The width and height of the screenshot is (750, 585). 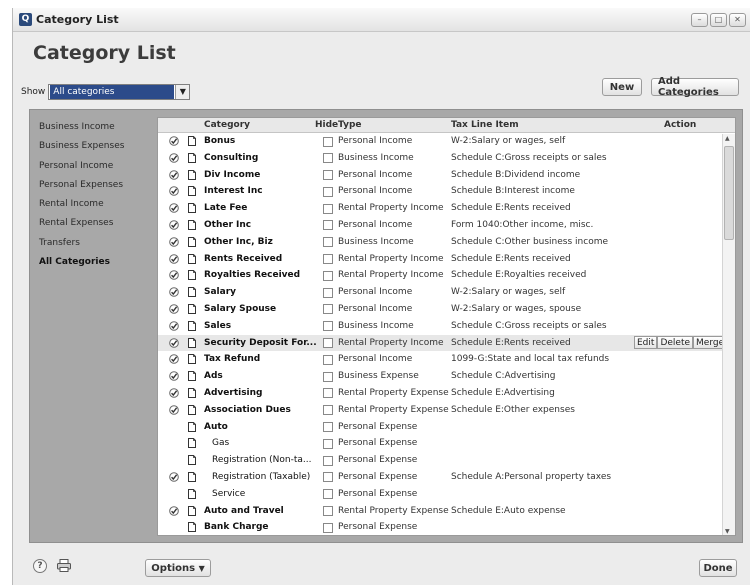 What do you see at coordinates (622, 87) in the screenshot?
I see `new-button: New` at bounding box center [622, 87].